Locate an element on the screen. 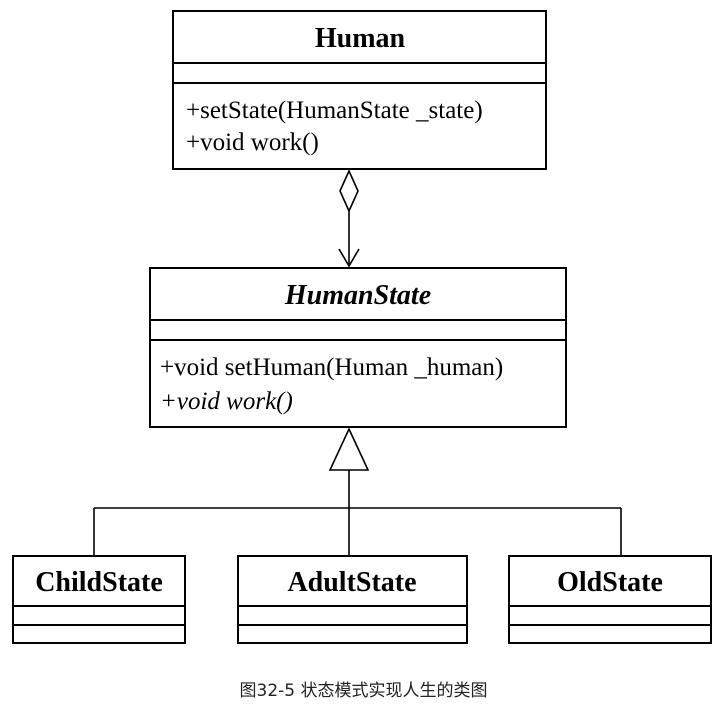 The image size is (727, 711). class-adult-state: AdultState is located at coordinates (352, 599).